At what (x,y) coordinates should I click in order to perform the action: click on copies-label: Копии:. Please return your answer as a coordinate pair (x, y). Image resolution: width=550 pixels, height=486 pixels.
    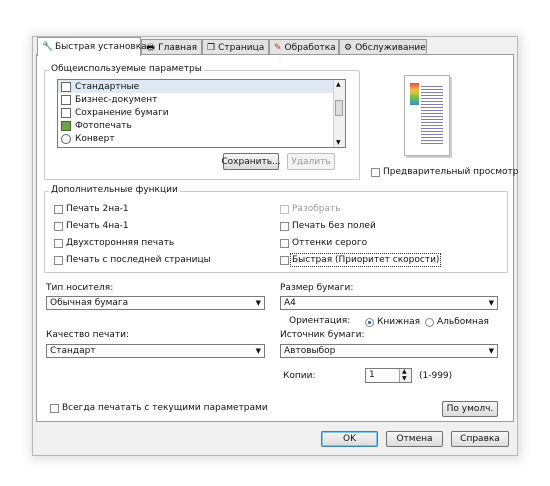
    Looking at the image, I should click on (299, 376).